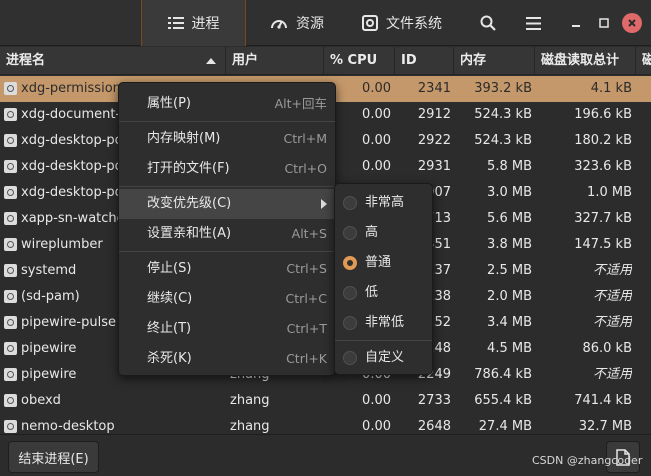 The height and width of the screenshot is (476, 651). I want to click on menu-item: 改变优先级(C), so click(227, 204).